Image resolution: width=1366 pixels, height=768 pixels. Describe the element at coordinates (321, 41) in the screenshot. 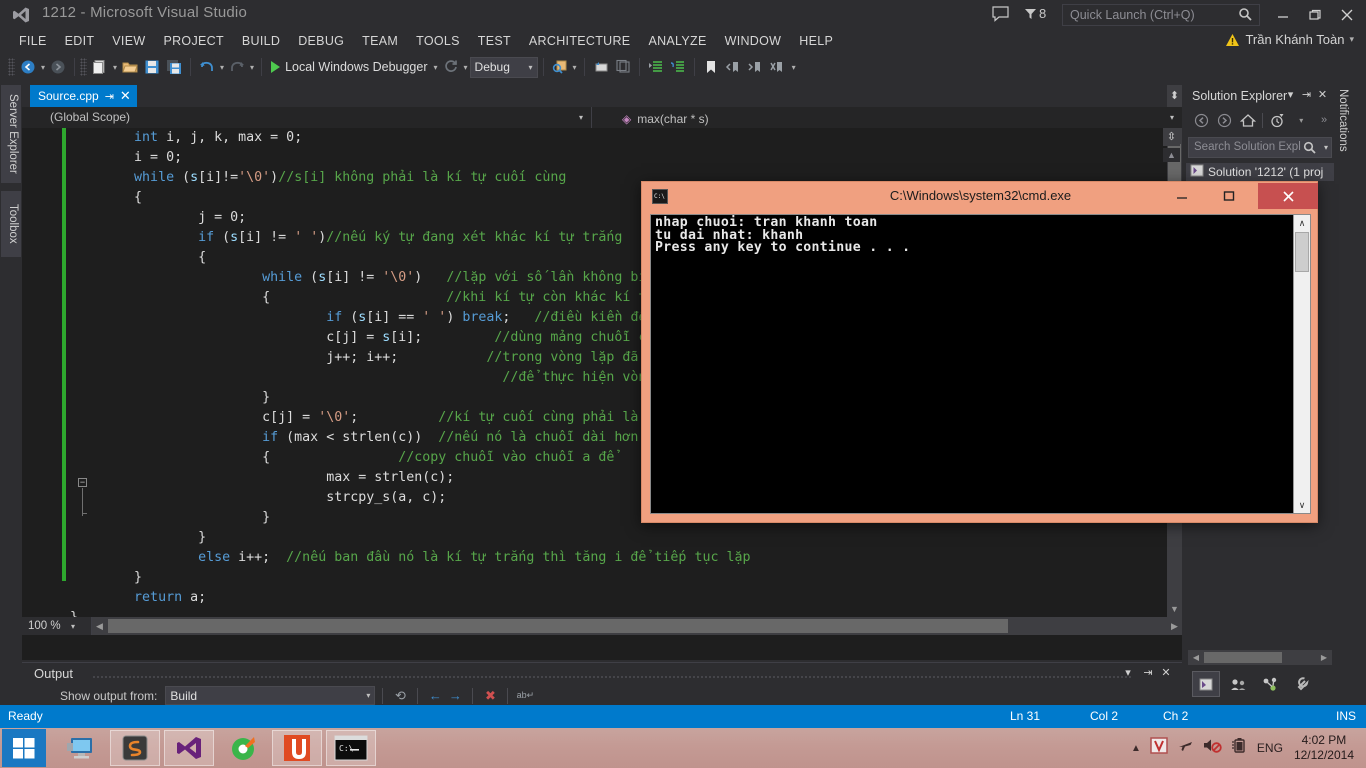

I see `menu-debug: DEBUG` at that location.